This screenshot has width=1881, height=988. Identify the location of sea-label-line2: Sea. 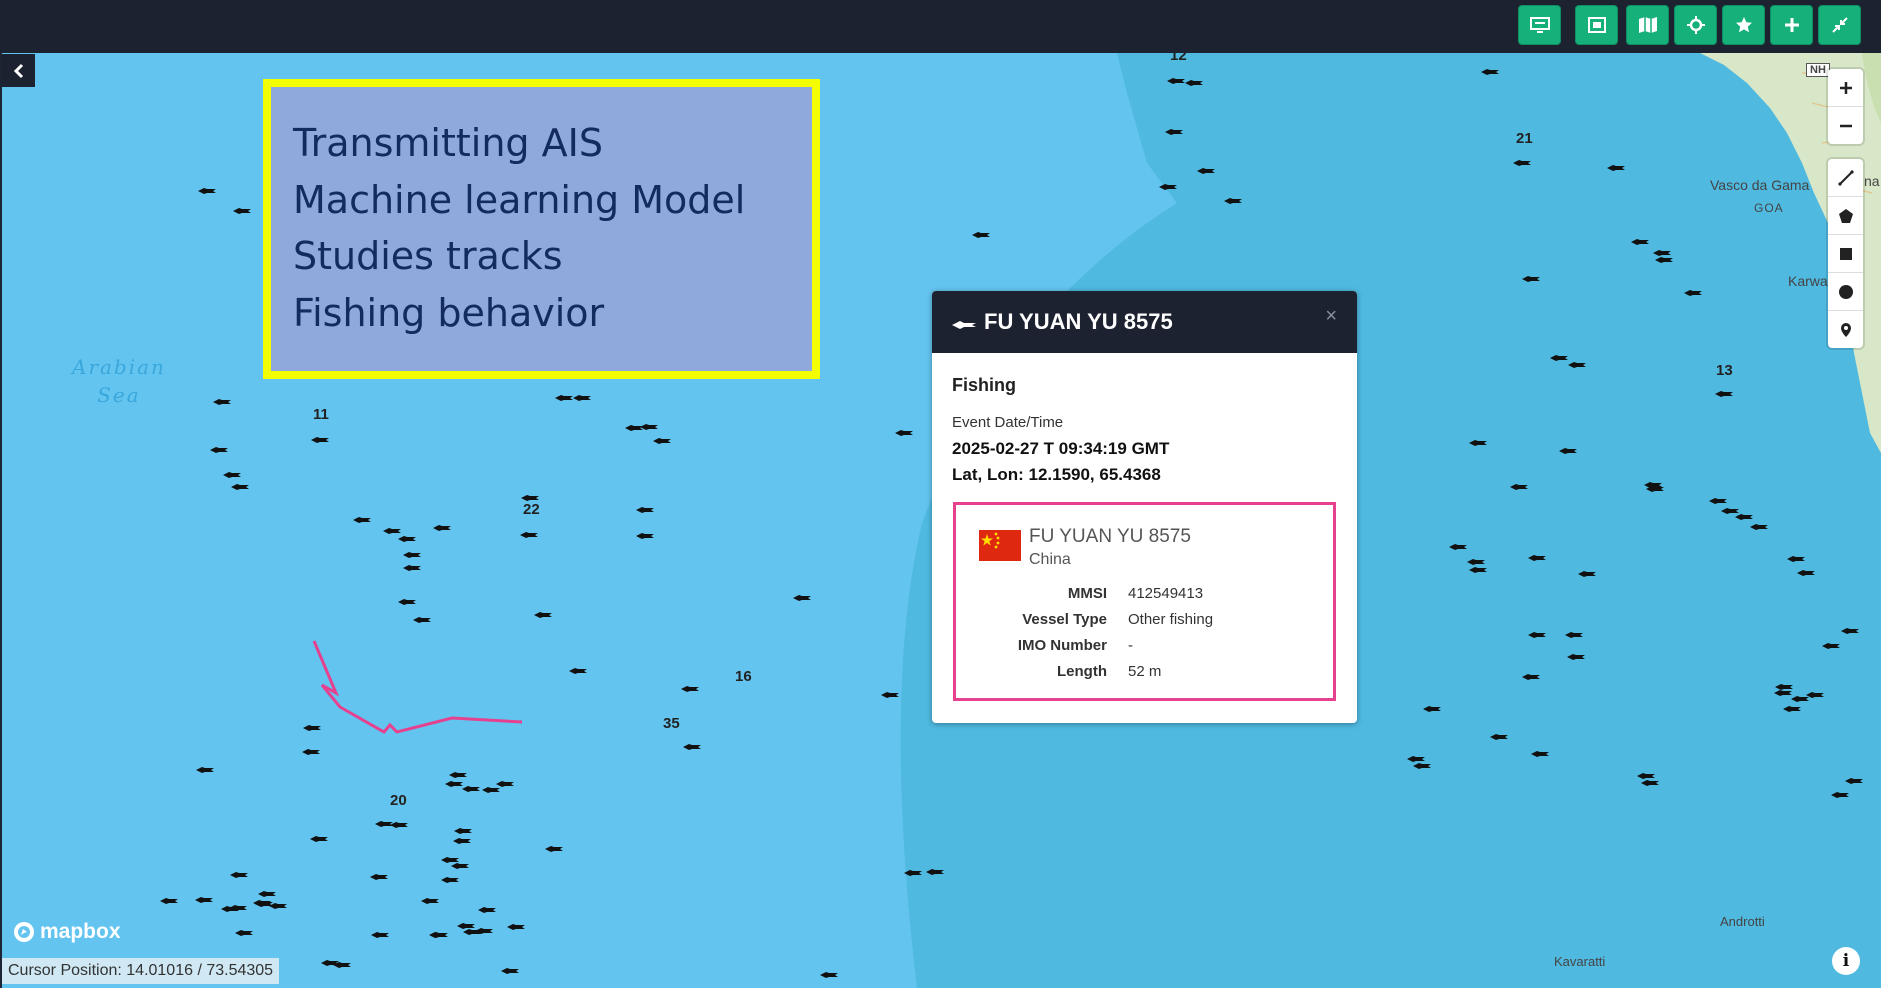
(119, 395).